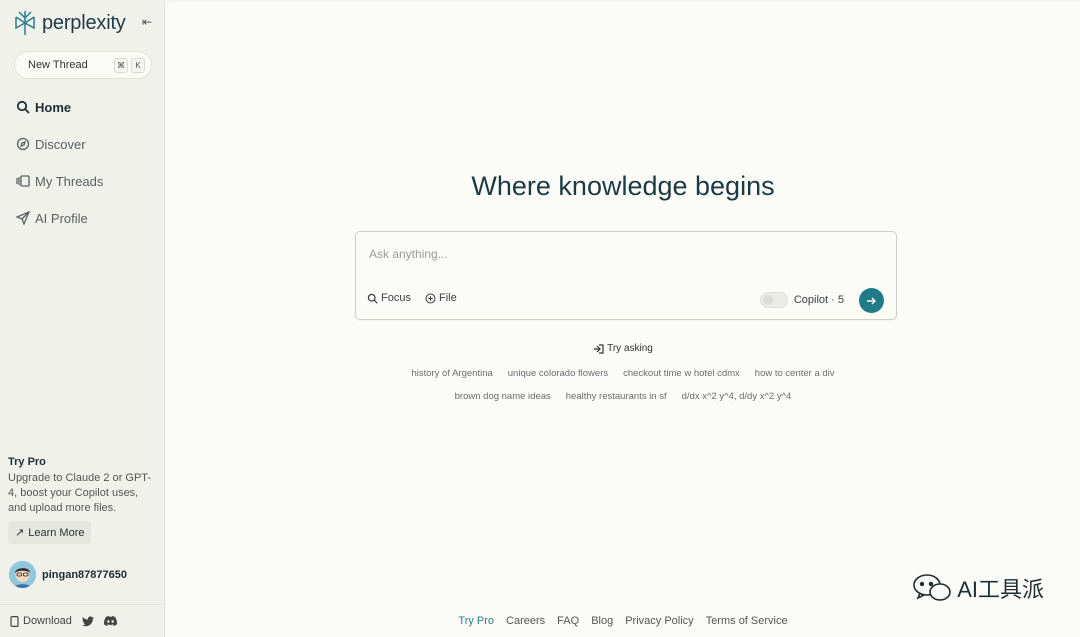  I want to click on sidebar-item-discover: Discover, so click(59, 144).